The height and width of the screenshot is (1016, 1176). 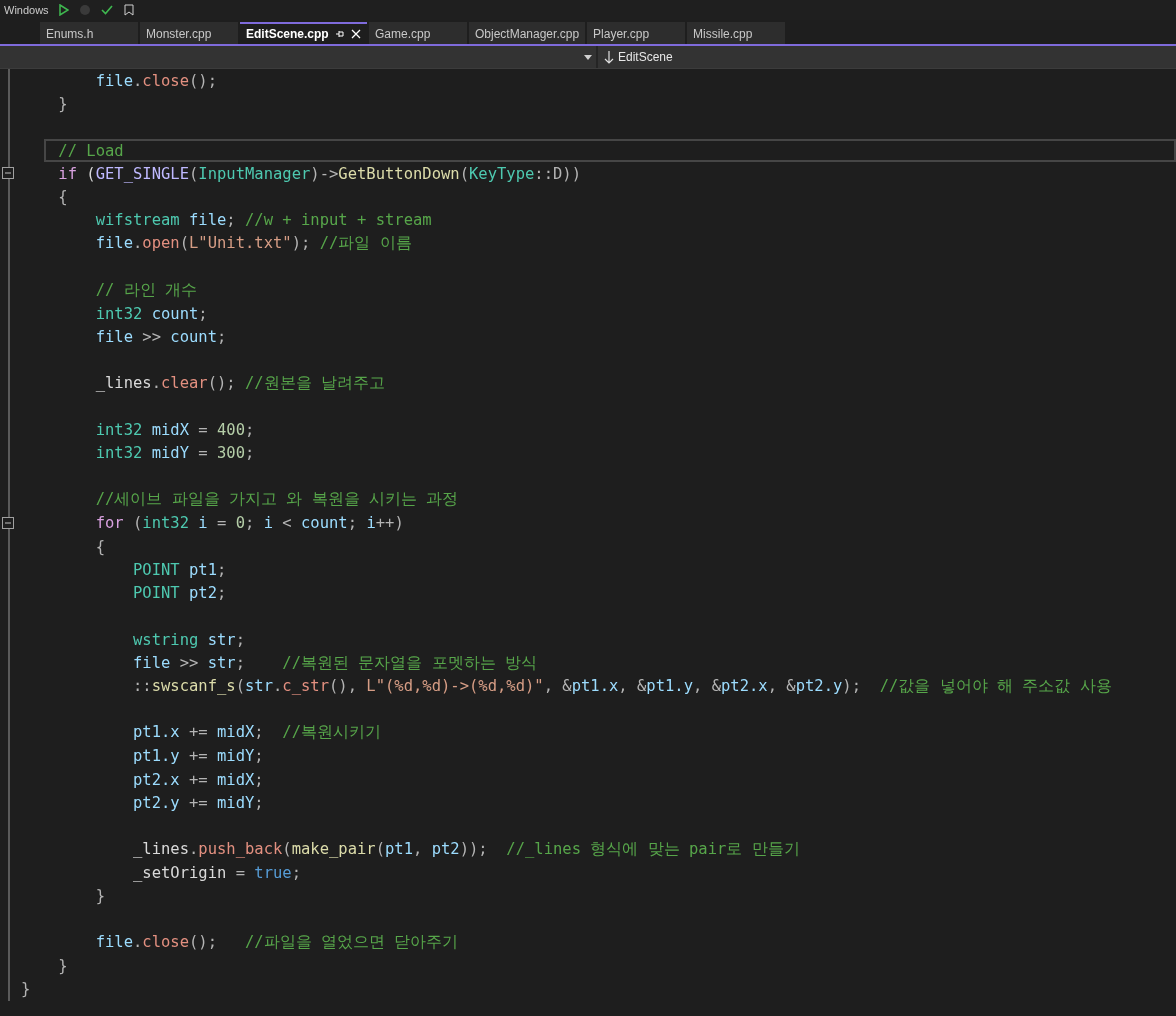 I want to click on code-comment: //세이브 파일을 가지고 와 복원을 시키는 과정, so click(x=276, y=500).